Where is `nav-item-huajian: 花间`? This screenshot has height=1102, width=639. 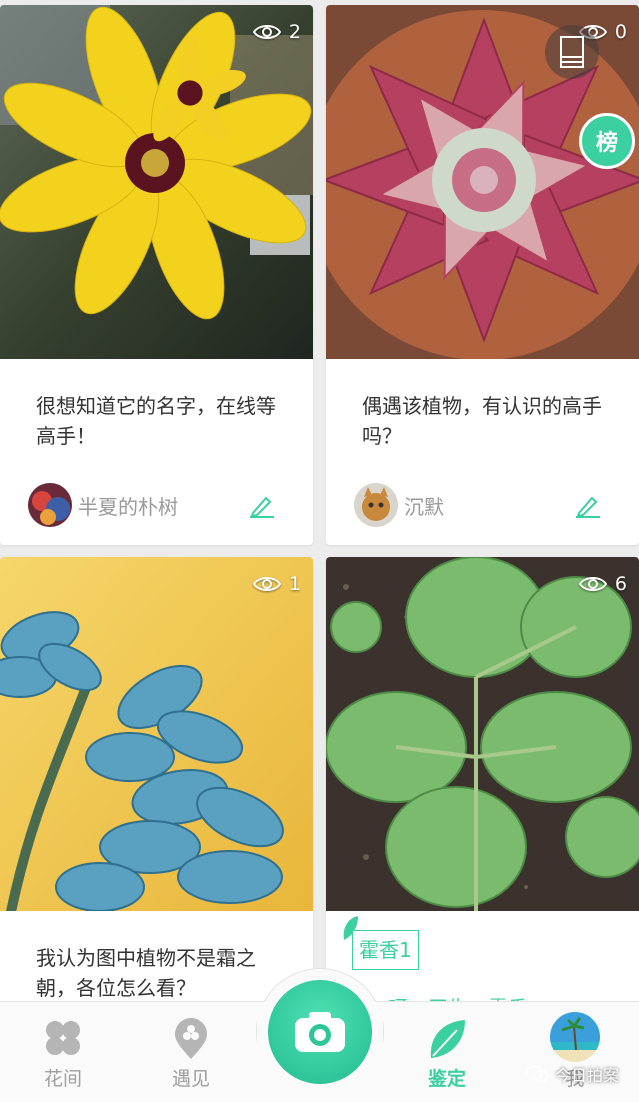
nav-item-huajian: 花间 is located at coordinates (63, 1052).